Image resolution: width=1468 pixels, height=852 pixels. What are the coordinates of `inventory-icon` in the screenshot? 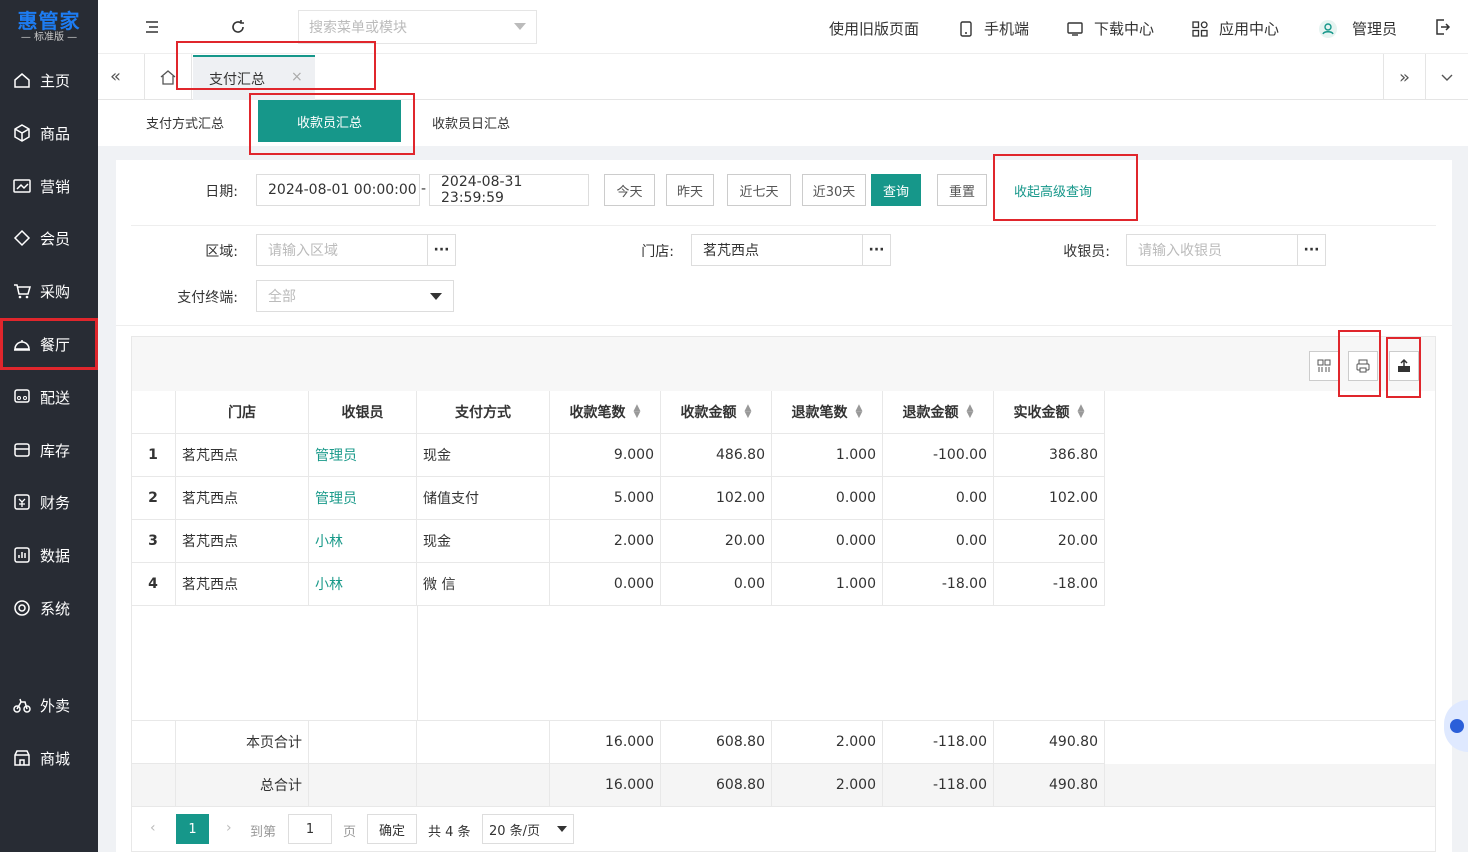 It's located at (22, 450).